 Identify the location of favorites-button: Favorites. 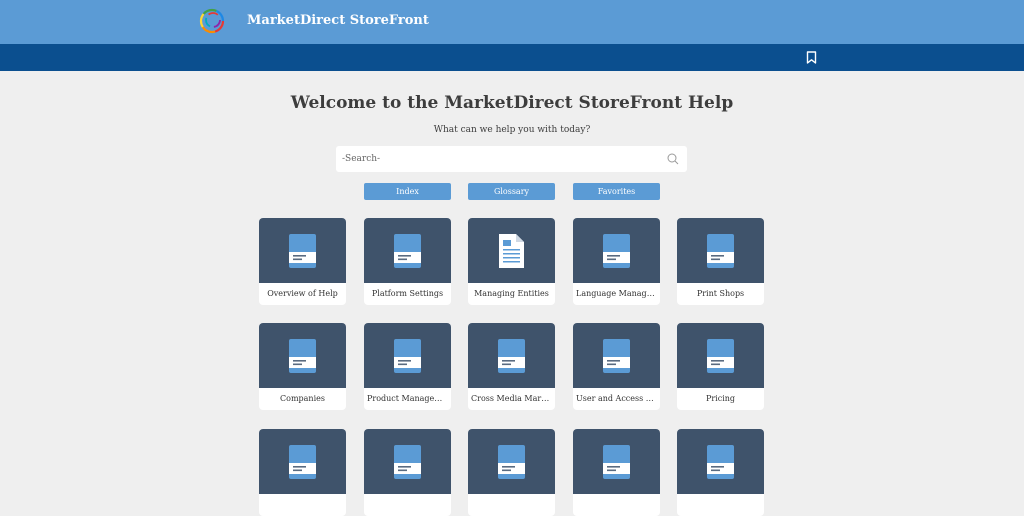
(616, 191).